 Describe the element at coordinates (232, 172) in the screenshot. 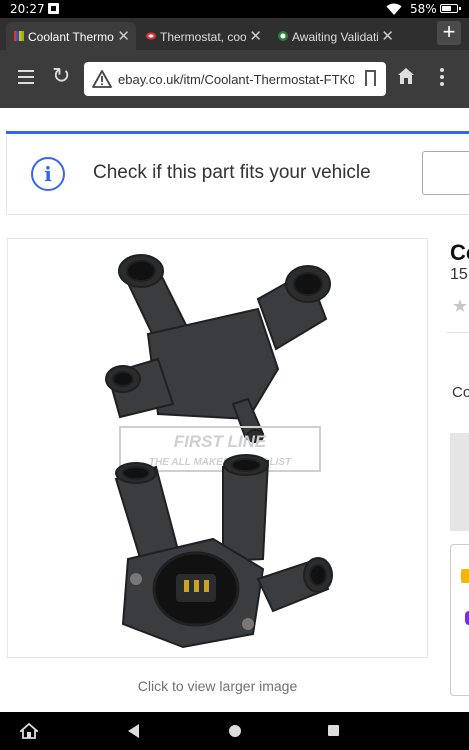

I see `fit-check-text: Check if this part fits your vehicle` at that location.